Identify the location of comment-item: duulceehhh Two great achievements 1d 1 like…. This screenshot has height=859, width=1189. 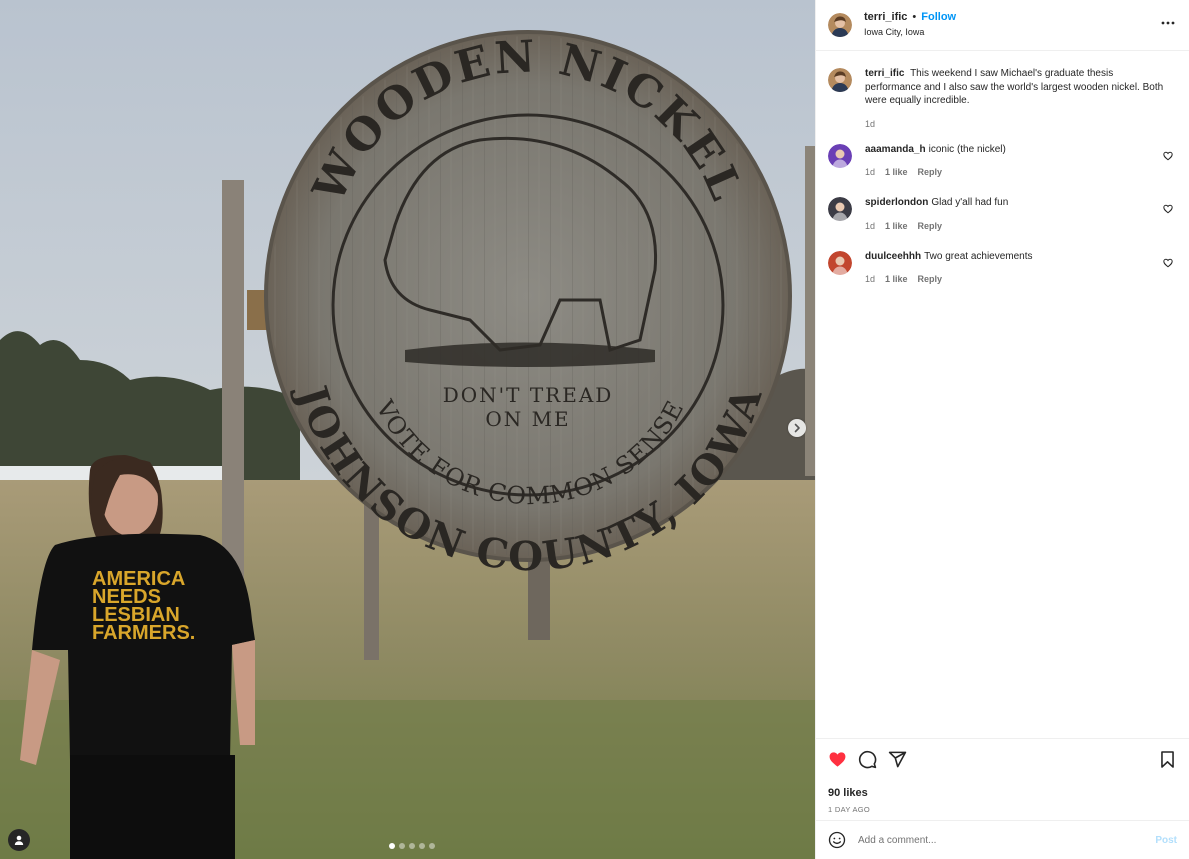
(1002, 267).